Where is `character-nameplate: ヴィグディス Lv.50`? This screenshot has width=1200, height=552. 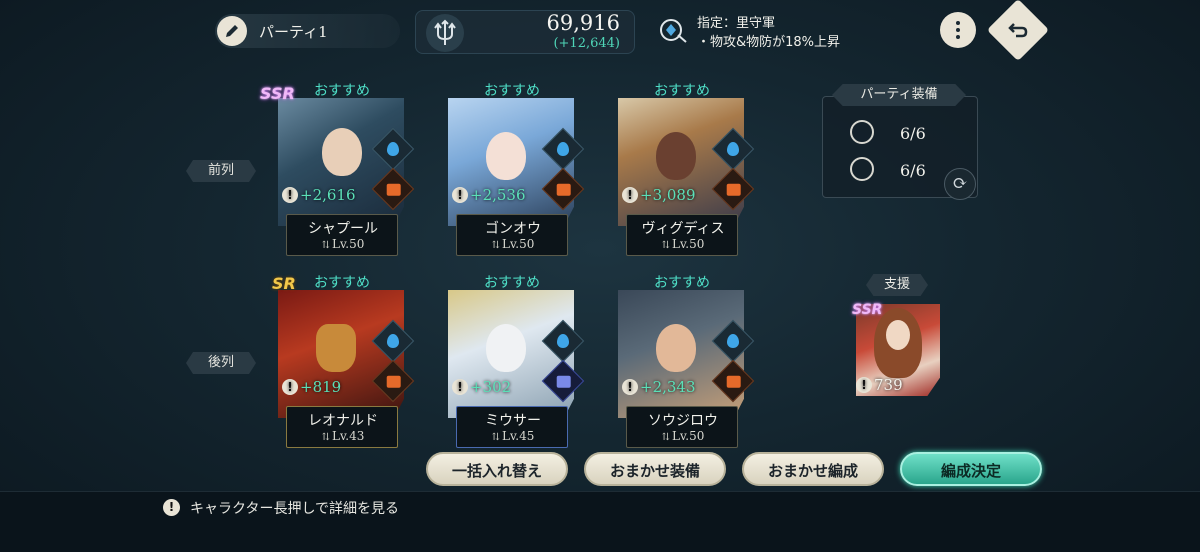 character-nameplate: ヴィグディス Lv.50 is located at coordinates (682, 235).